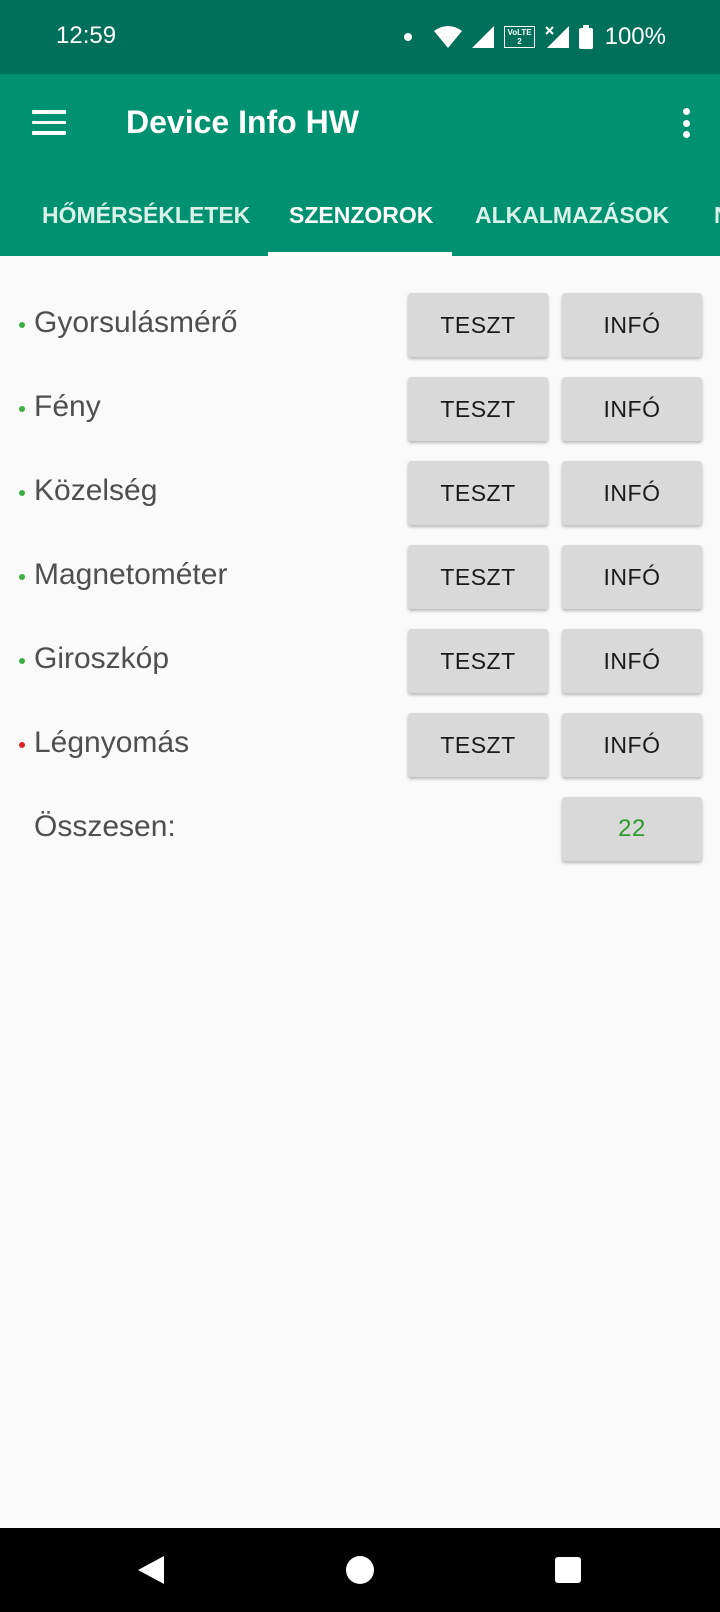 Image resolution: width=720 pixels, height=1612 pixels. Describe the element at coordinates (686, 123) in the screenshot. I see `more-options-icon` at that location.